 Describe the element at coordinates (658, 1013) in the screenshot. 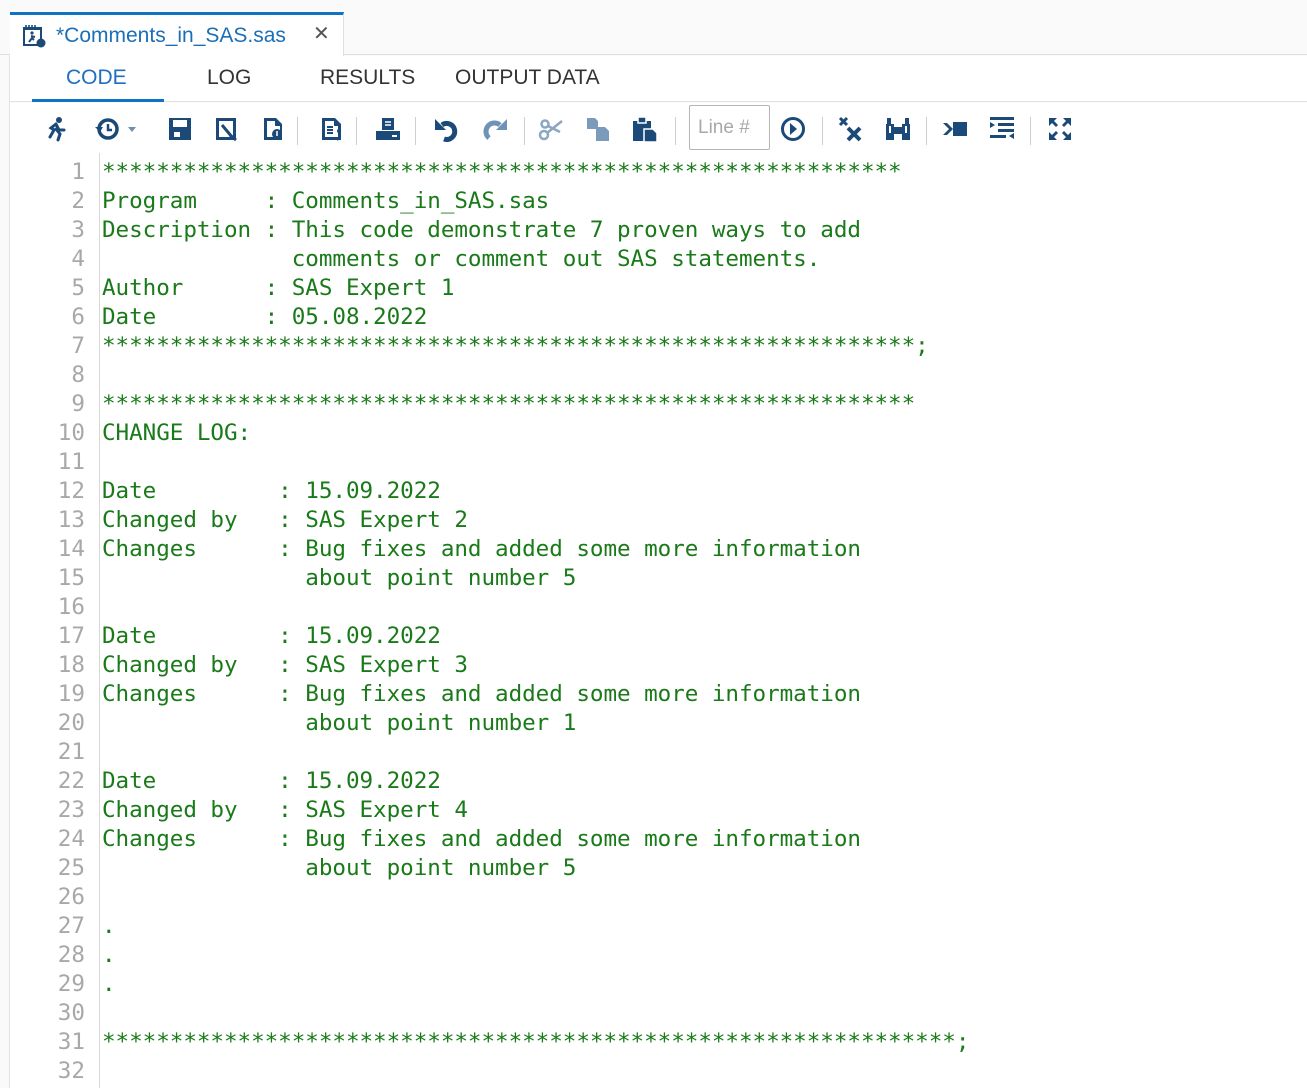

I see `code-line: 30` at that location.